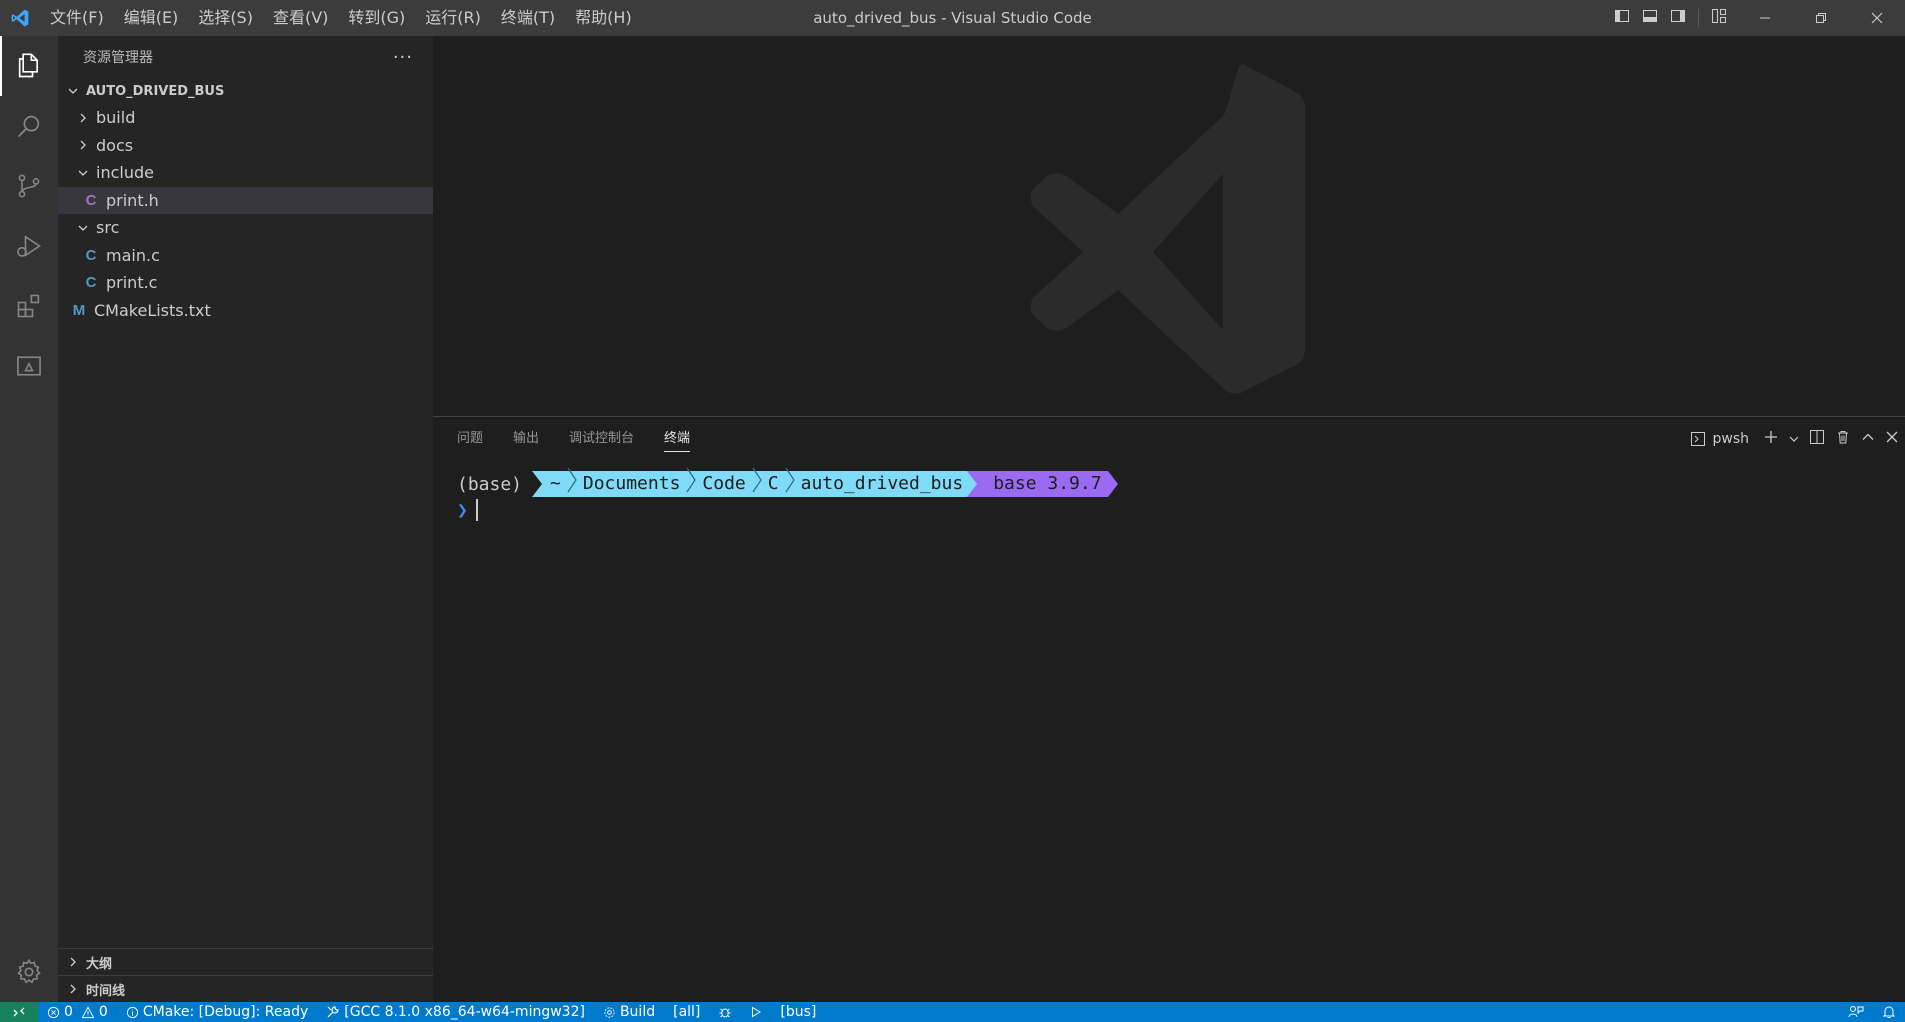  What do you see at coordinates (1650, 18) in the screenshot?
I see `toggle-panel-icon` at bounding box center [1650, 18].